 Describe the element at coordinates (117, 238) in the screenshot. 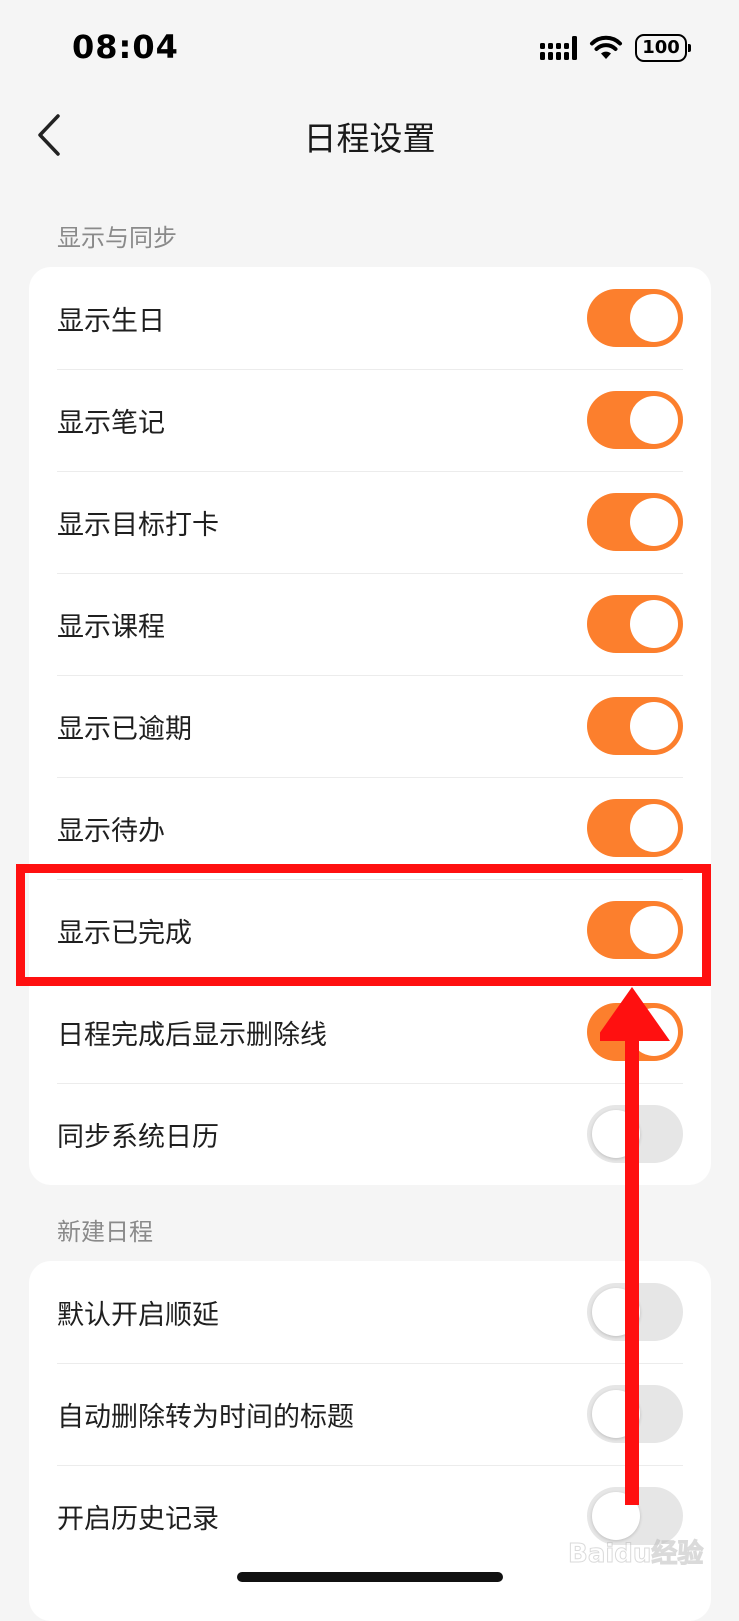

I see `section-label-display-sync: 显示与同步` at that location.